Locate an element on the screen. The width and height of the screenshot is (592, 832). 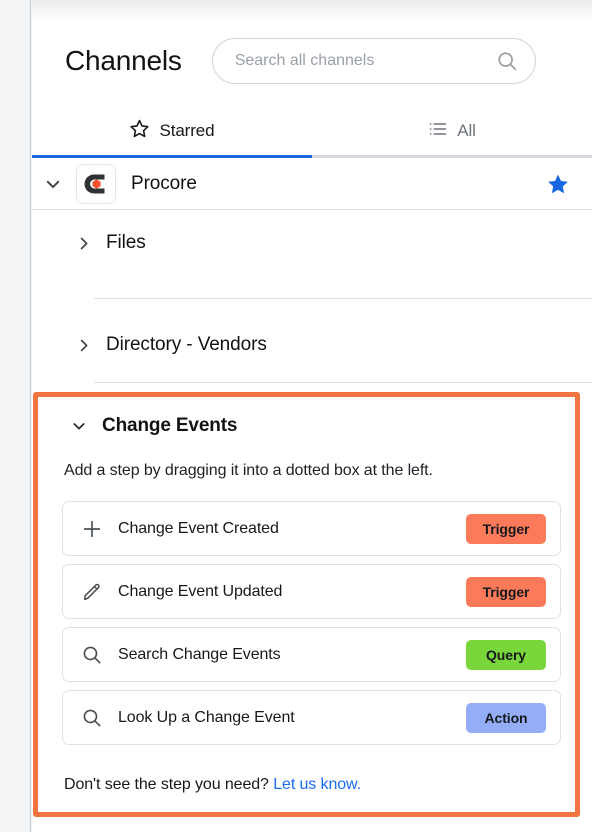
channel-name: Procore is located at coordinates (164, 183).